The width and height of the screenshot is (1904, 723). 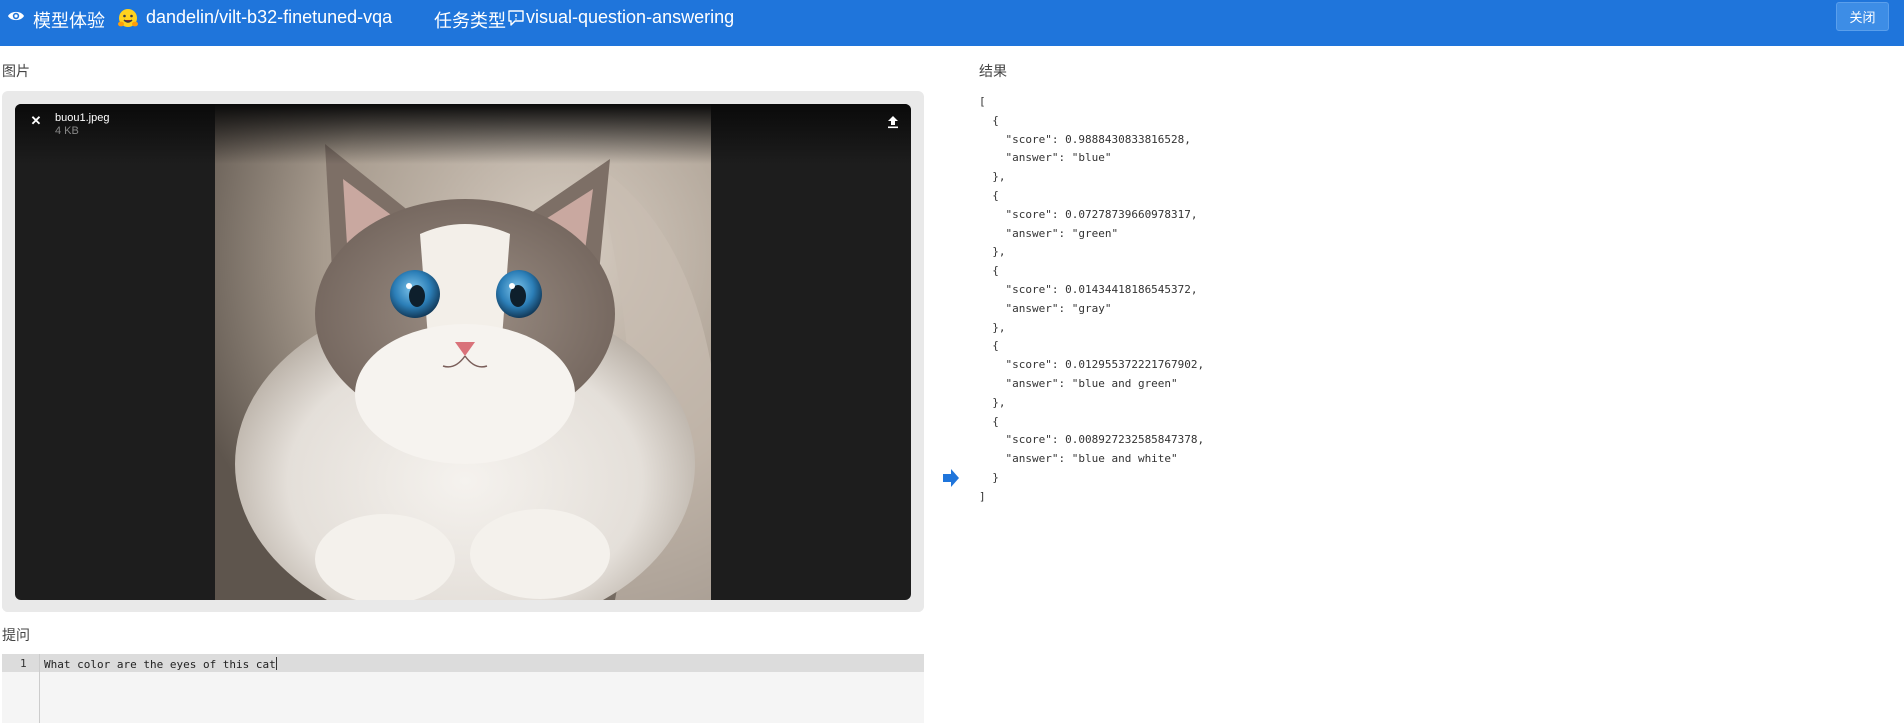 What do you see at coordinates (982, 496) in the screenshot?
I see `result-close-bracket: ]` at bounding box center [982, 496].